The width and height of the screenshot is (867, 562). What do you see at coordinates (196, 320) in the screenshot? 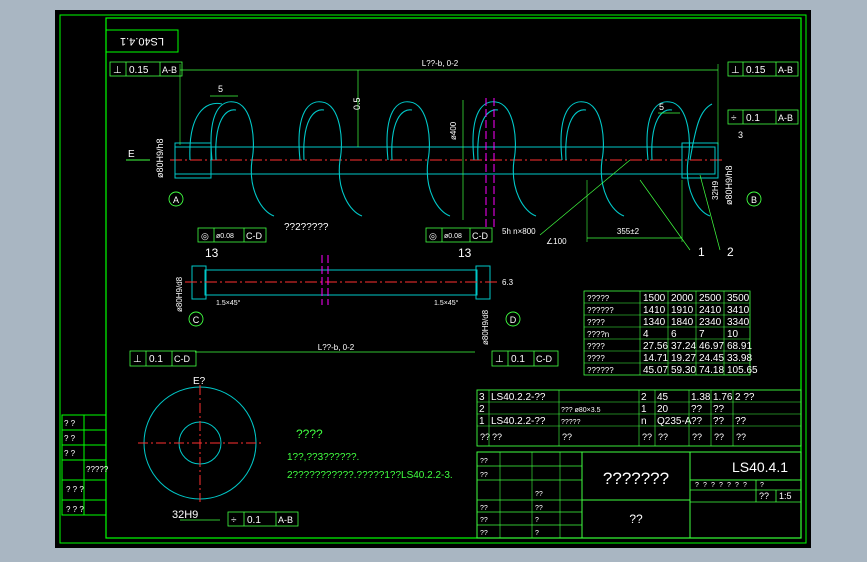
I see `datum-c-label: C` at bounding box center [196, 320].